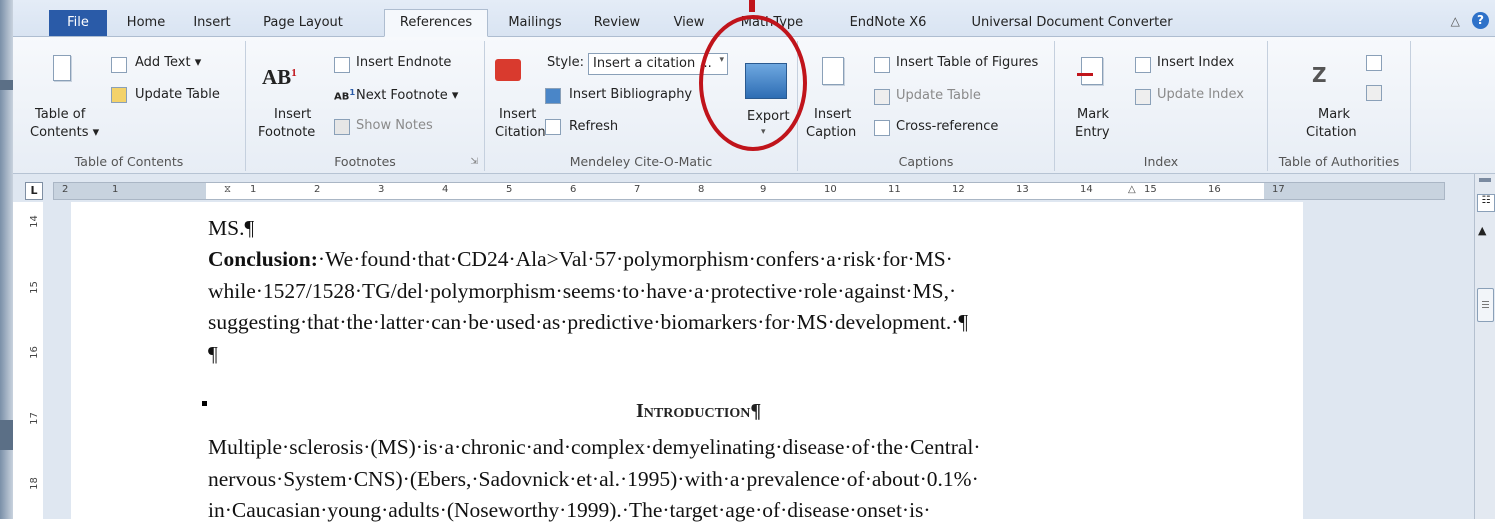 The width and height of the screenshot is (1495, 523). I want to click on edge-mark, so click(6, 435).